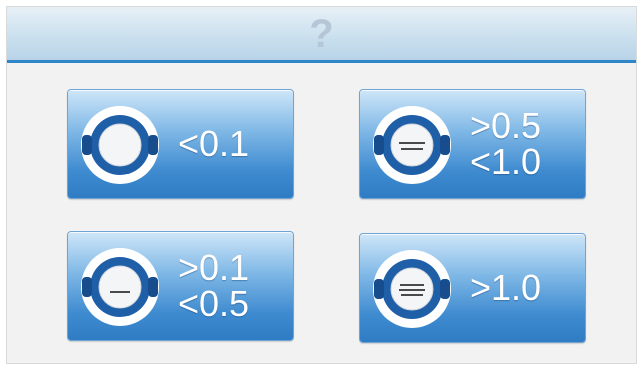 This screenshot has width=643, height=370. I want to click on option-label: <0.1, so click(232, 144).